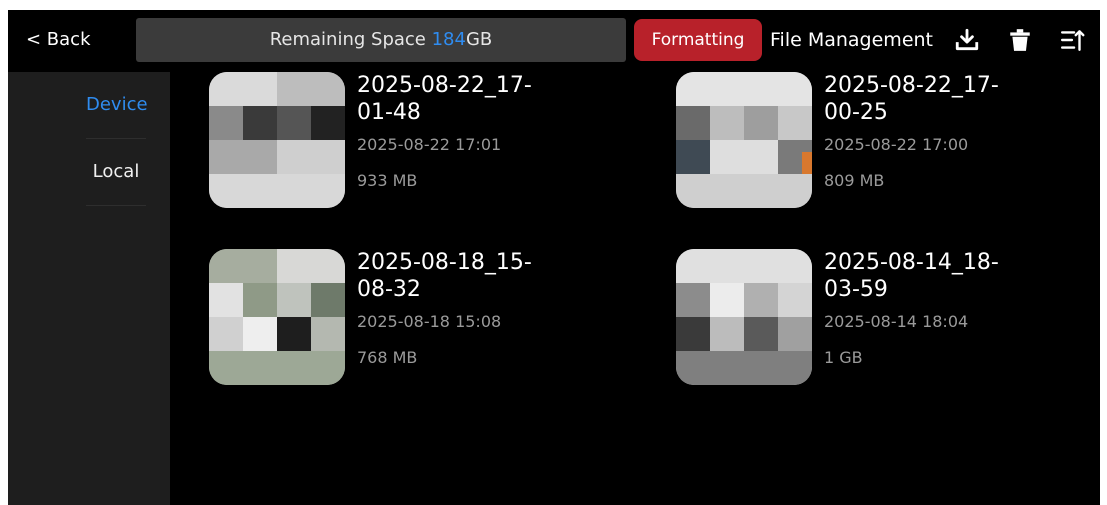 This screenshot has width=1107, height=505. Describe the element at coordinates (387, 357) in the screenshot. I see `file-size: 768 MB` at that location.